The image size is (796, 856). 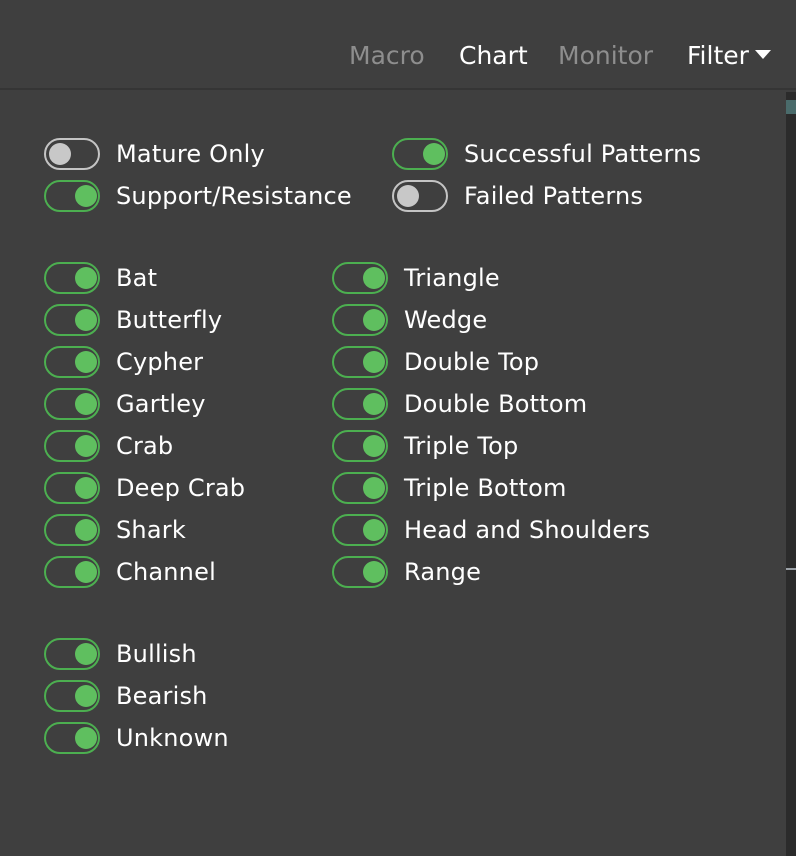 I want to click on top-navbar: Macro Chart Monitor Filter, so click(x=398, y=45).